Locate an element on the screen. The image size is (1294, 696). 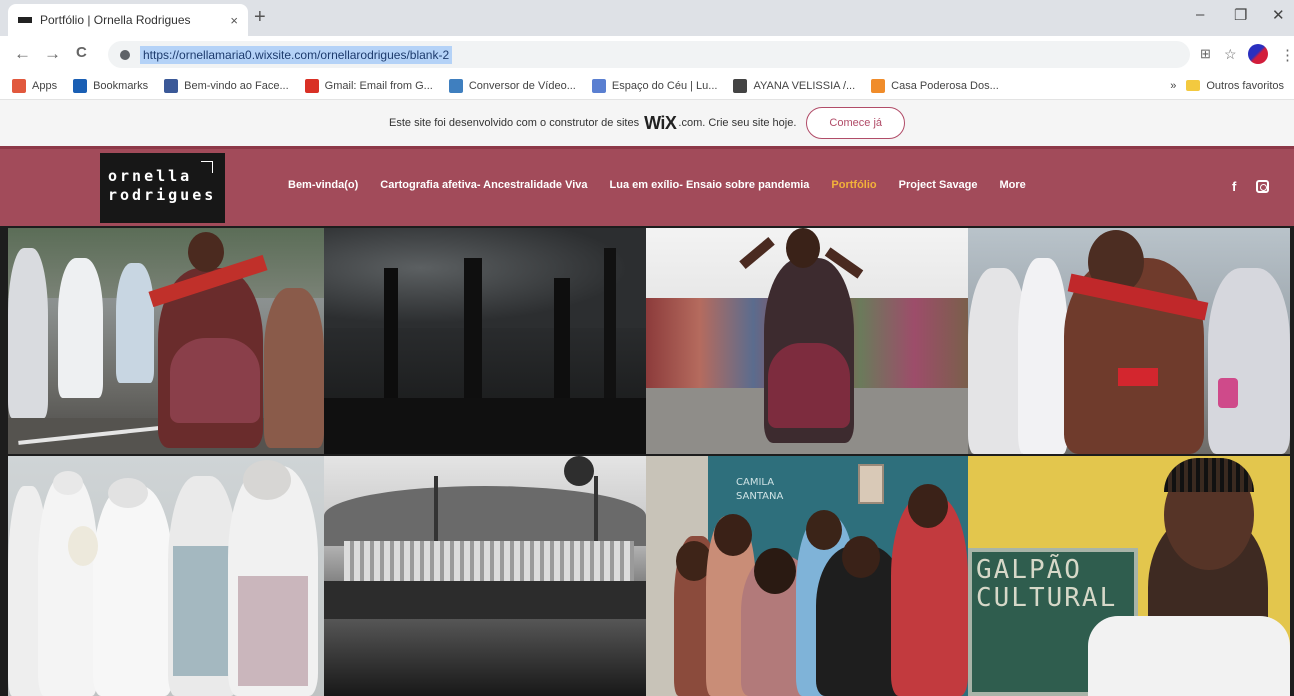
nav-item: Lua em exílio- Ensaio sobre pandemia is located at coordinates (710, 185).